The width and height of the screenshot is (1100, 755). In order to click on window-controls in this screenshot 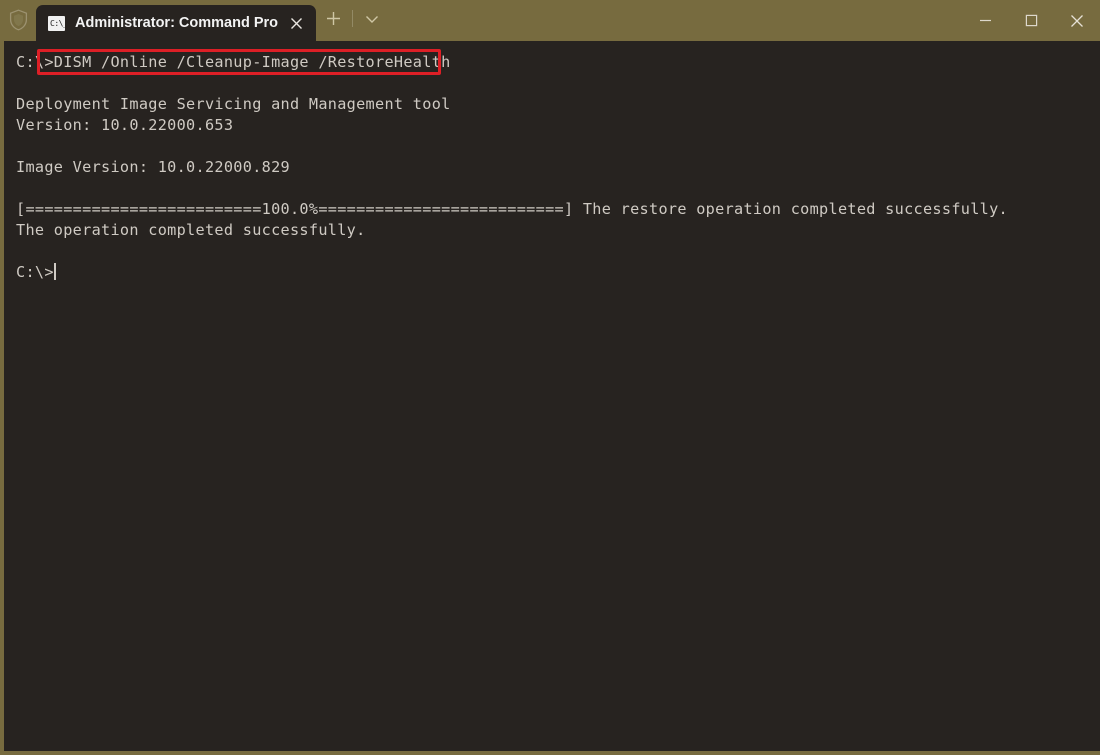, I will do `click(1031, 20)`.